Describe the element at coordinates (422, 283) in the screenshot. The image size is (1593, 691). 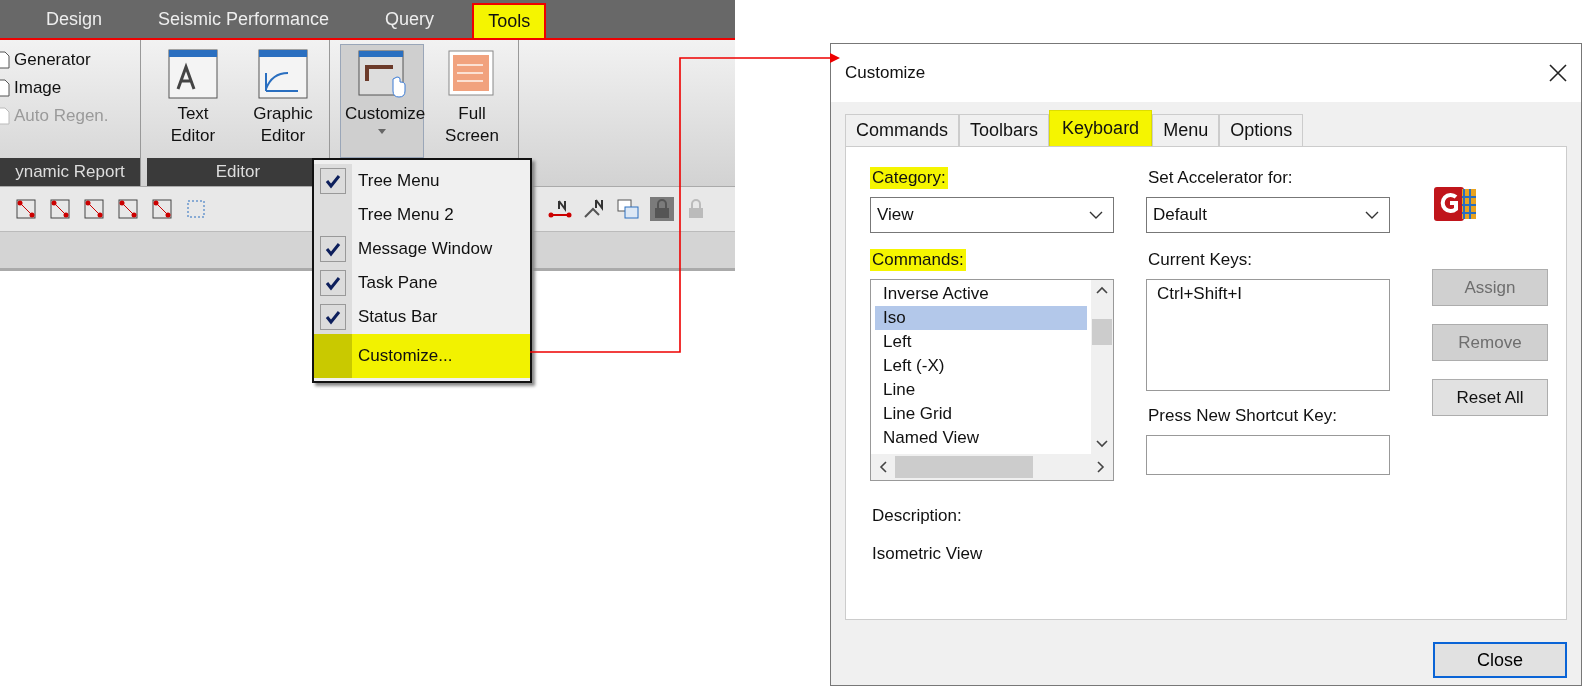
I see `menu-item: Task Pane` at that location.